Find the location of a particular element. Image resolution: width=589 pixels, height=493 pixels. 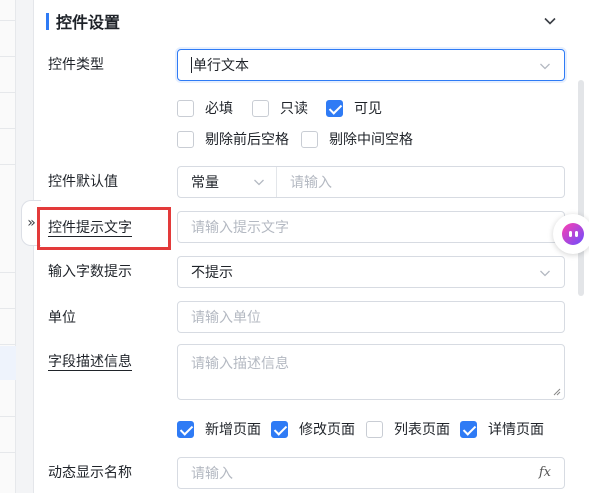

page-list-checkbox: 列表页面 is located at coordinates (408, 429).